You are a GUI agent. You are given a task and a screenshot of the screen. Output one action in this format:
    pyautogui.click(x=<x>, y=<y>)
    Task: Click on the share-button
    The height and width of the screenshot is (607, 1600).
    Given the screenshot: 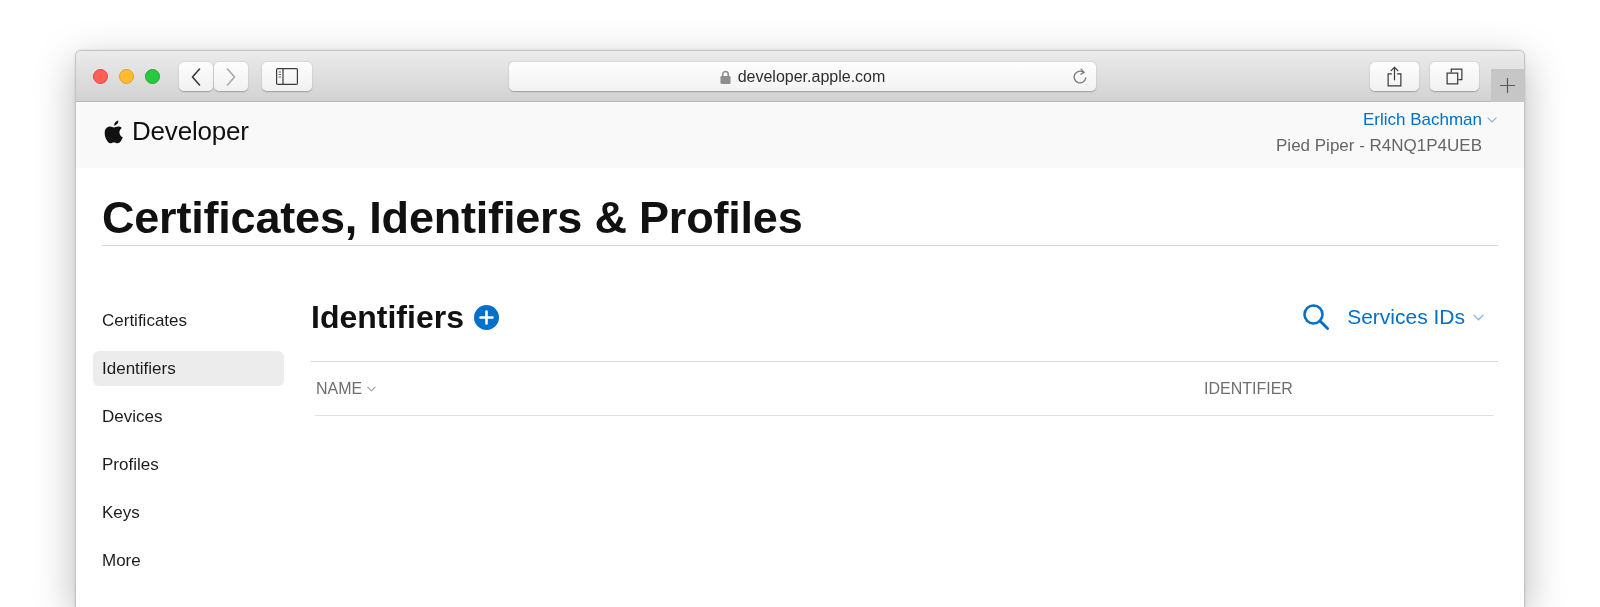 What is the action you would take?
    pyautogui.click(x=1394, y=76)
    